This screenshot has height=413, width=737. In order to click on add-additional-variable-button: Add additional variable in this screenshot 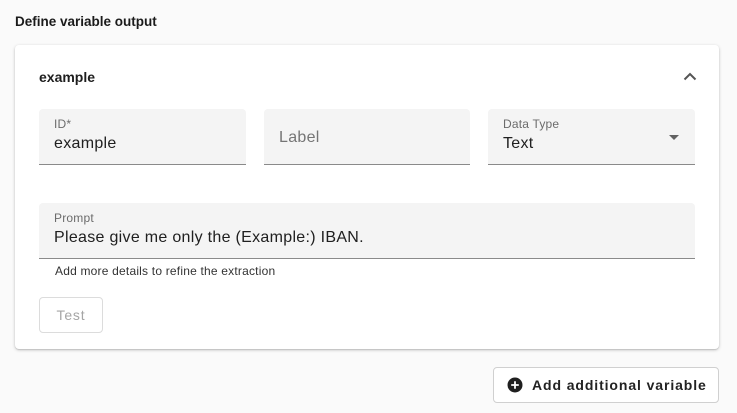, I will do `click(606, 385)`.